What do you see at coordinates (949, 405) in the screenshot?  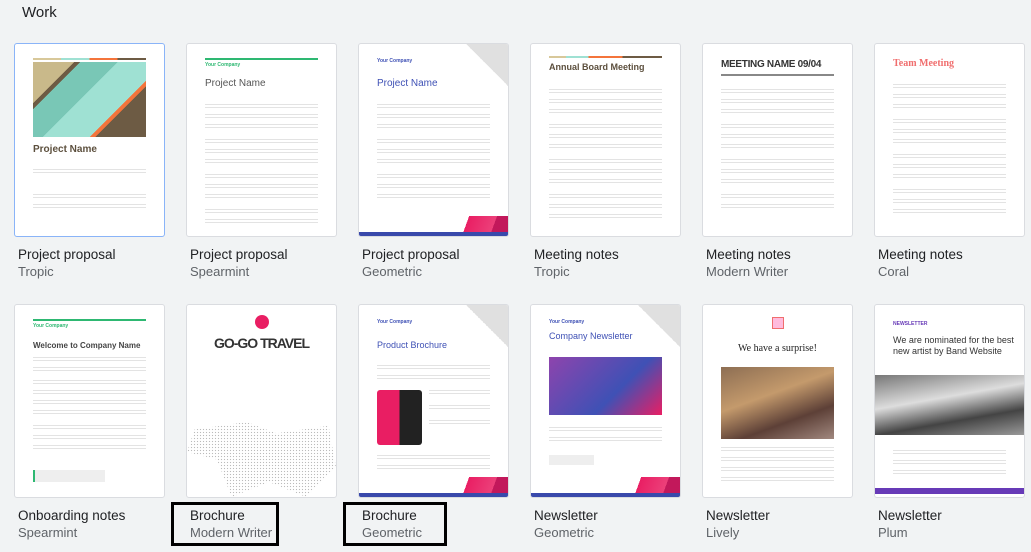 I see `guitar-photo` at bounding box center [949, 405].